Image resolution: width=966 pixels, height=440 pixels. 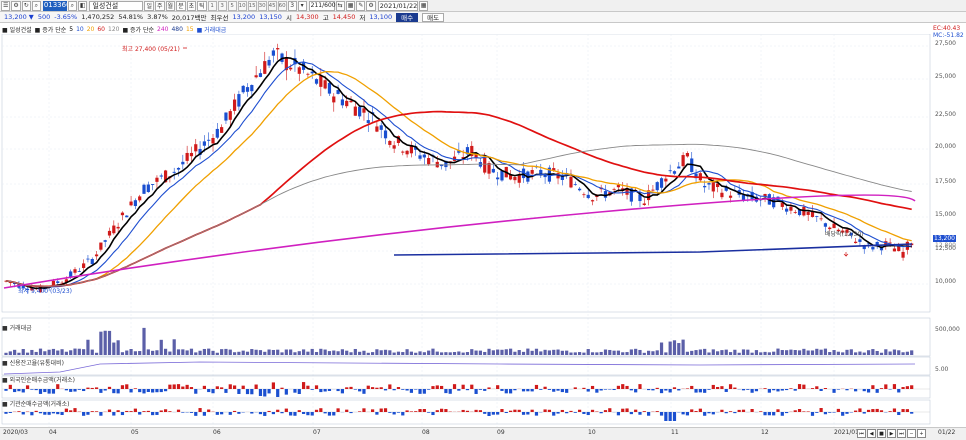 What do you see at coordinates (116, 5) in the screenshot?
I see `stock-name-field: 일성건설` at bounding box center [116, 5].